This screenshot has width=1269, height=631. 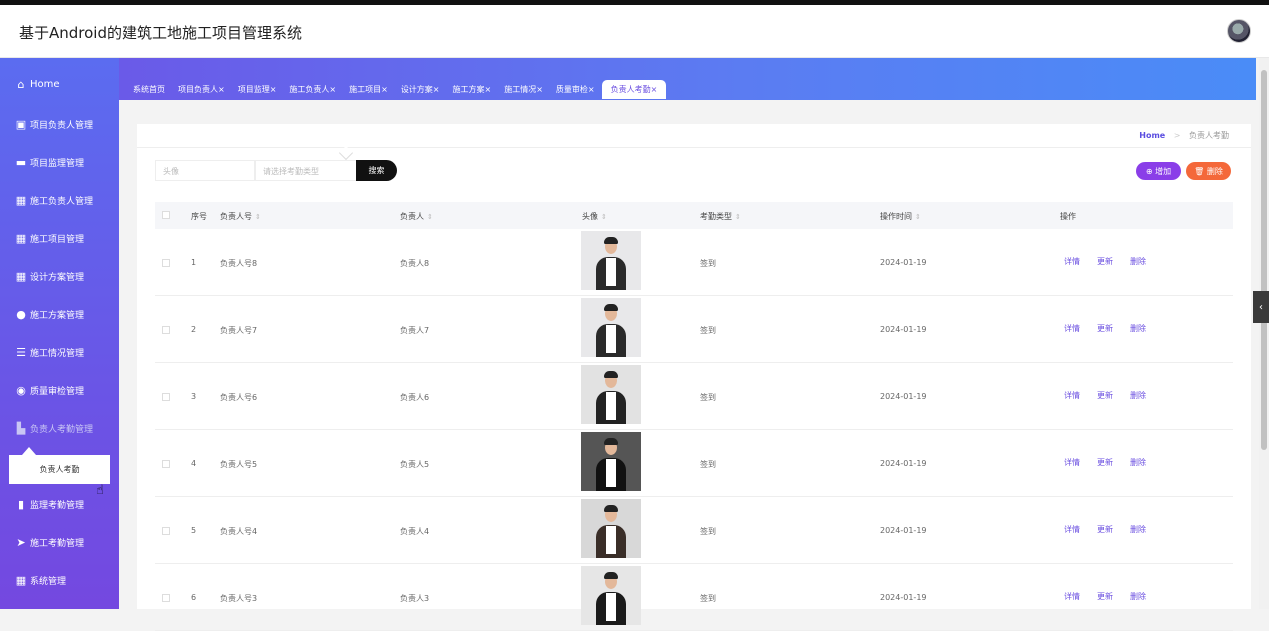 I want to click on building-icon: ▙, so click(x=21, y=428).